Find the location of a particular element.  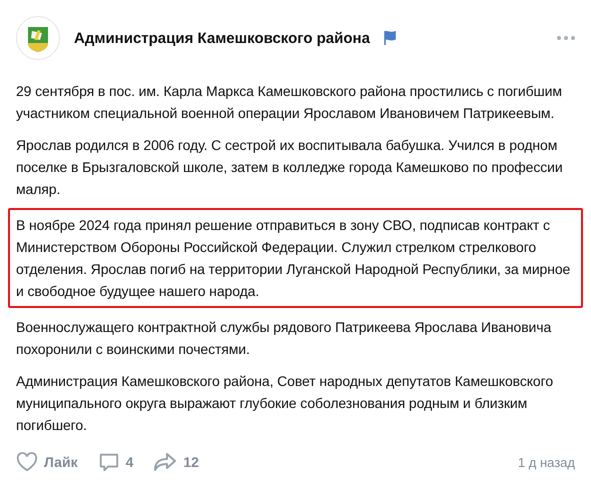

post-paragraph: 29 сентября в пос. им. Карла Маркса Камешковского района простились с погибшим участником специальной военной операции Ярославом Ивановичем Патрикеевым. is located at coordinates (289, 102).